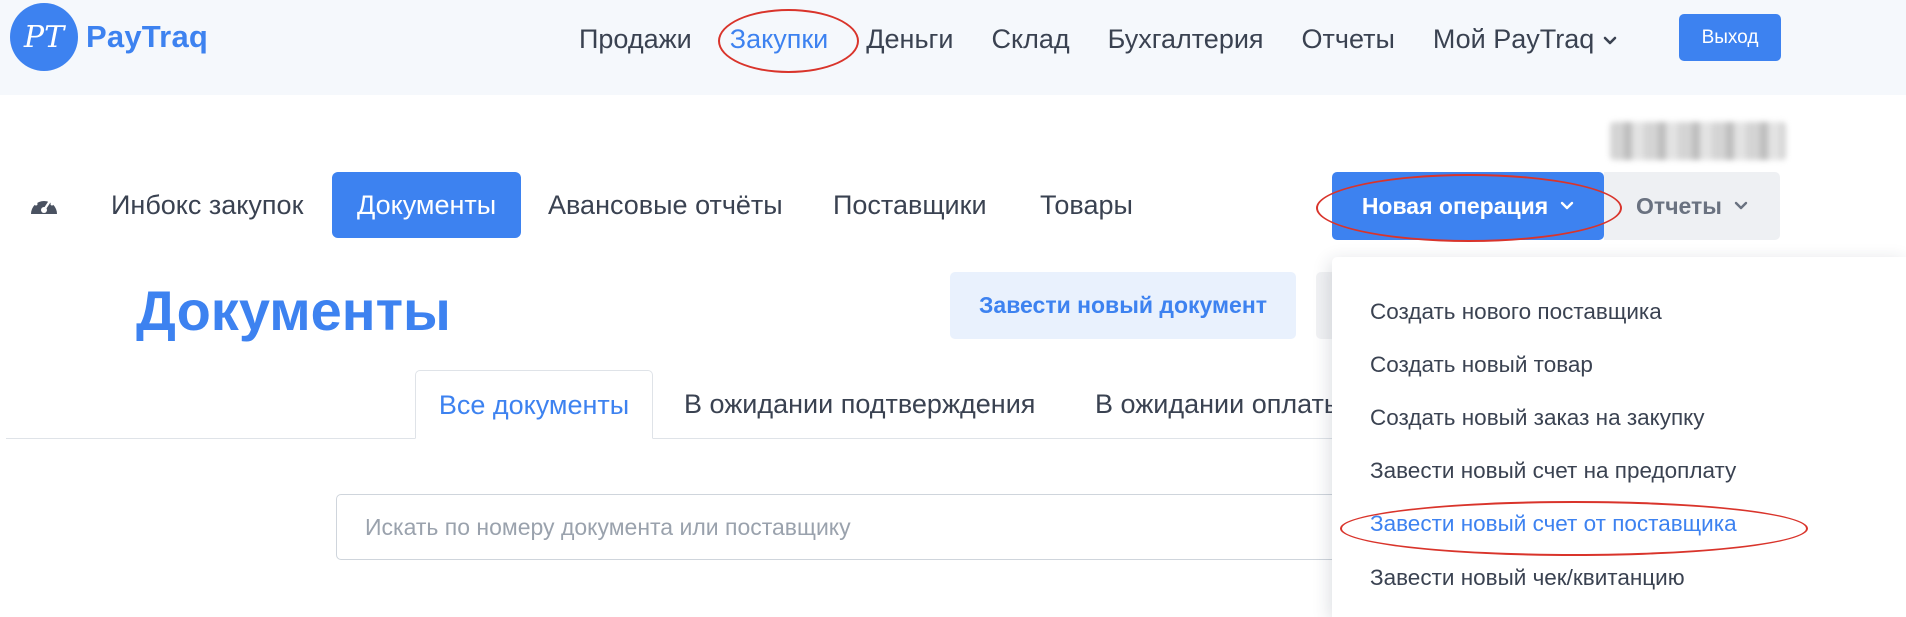 This screenshot has height=617, width=1906. What do you see at coordinates (1086, 205) in the screenshot?
I see `sub-nav-item-products: Товары` at bounding box center [1086, 205].